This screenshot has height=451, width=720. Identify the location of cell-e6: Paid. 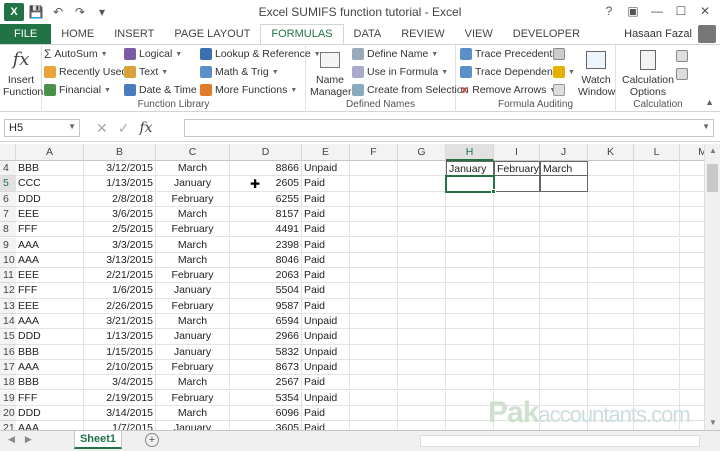
(326, 199).